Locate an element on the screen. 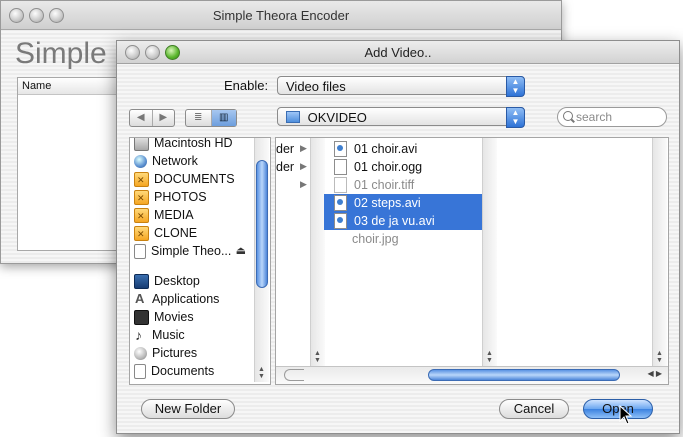  background-window-titlebar: Simple Theora Encoder is located at coordinates (281, 15).